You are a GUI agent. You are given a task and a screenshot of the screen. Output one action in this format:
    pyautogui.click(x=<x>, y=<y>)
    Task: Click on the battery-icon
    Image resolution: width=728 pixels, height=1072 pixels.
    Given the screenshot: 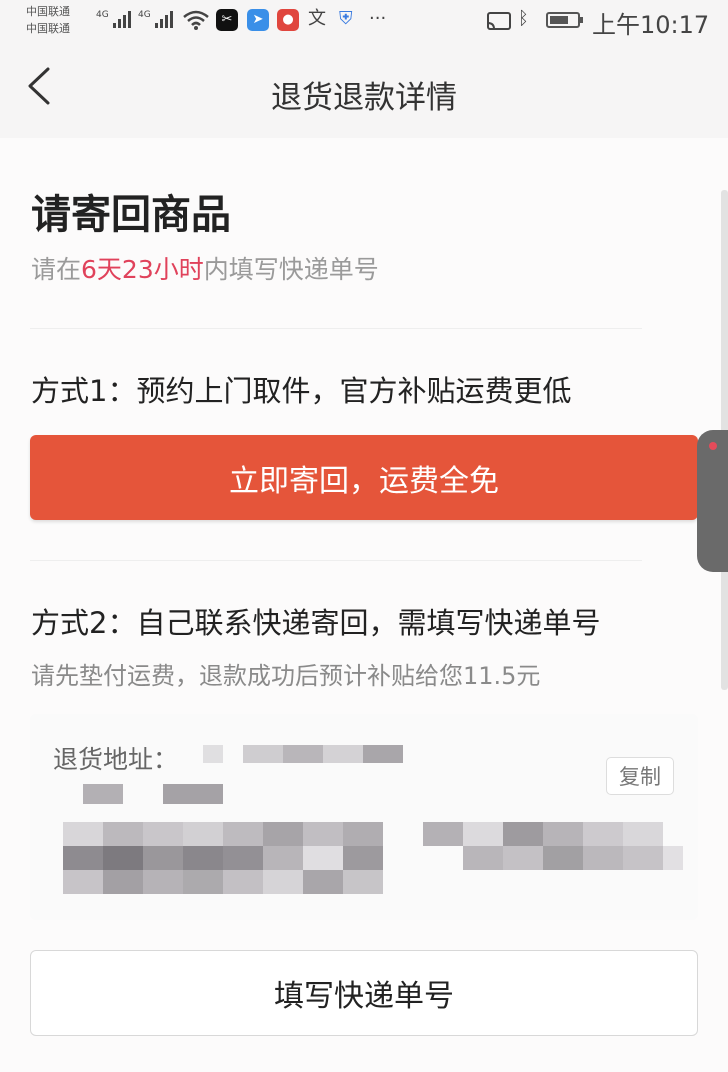 What is the action you would take?
    pyautogui.click(x=564, y=20)
    